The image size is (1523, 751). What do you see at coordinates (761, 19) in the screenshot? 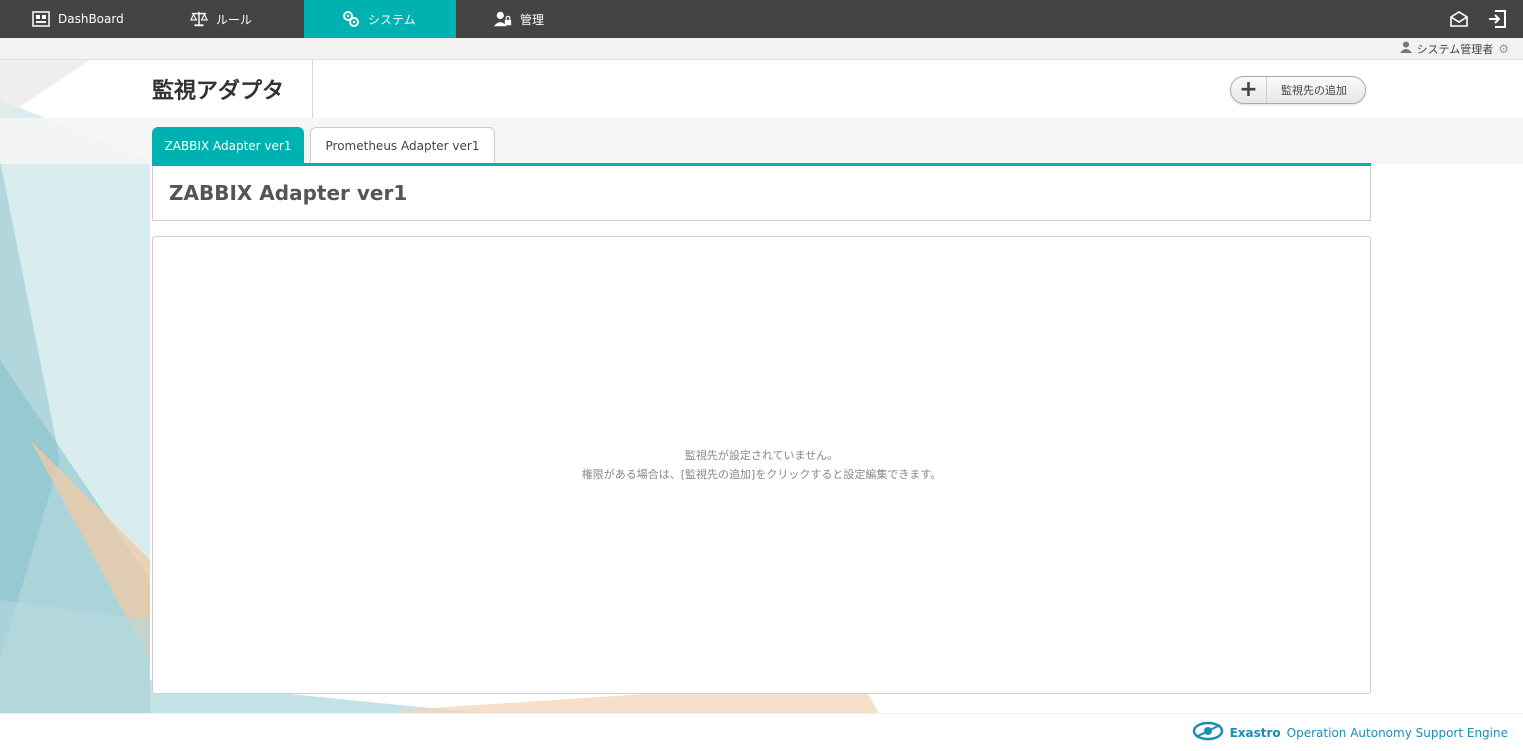
I see `top-navigation: DashBoard ルール システム 管理` at bounding box center [761, 19].